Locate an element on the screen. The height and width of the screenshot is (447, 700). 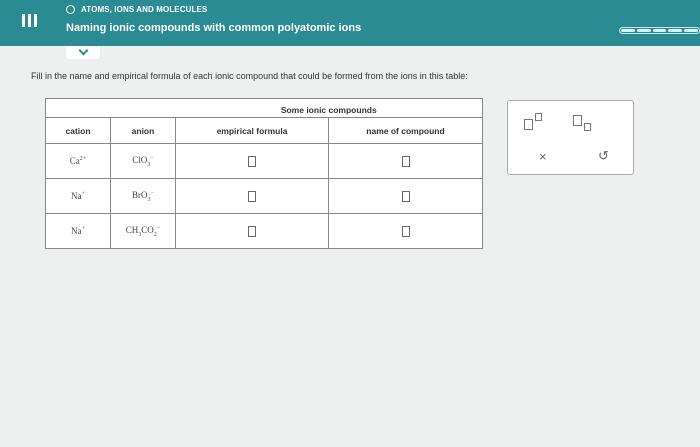
table-row: Na+ CH3CO2− is located at coordinates (264, 231).